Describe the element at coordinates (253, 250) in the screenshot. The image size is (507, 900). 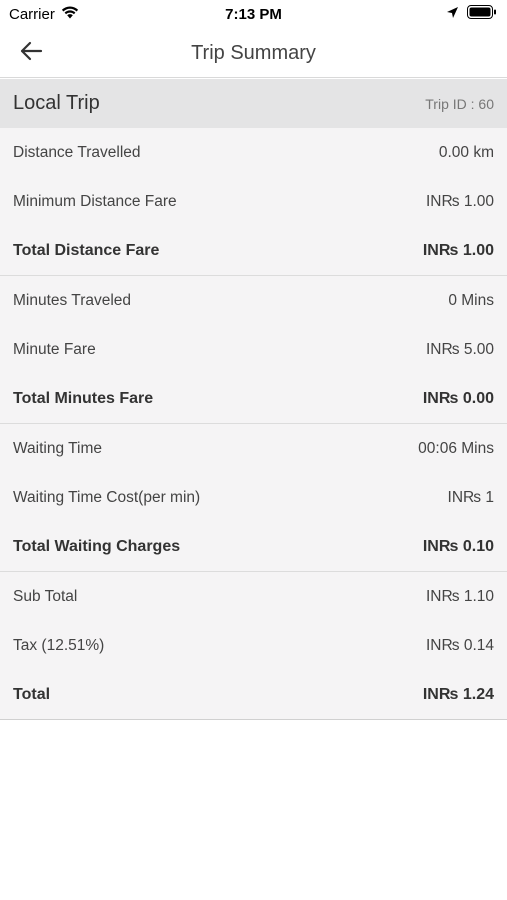
I see `fare-total-row: Total Distance Fare IN₨ 1.00` at that location.